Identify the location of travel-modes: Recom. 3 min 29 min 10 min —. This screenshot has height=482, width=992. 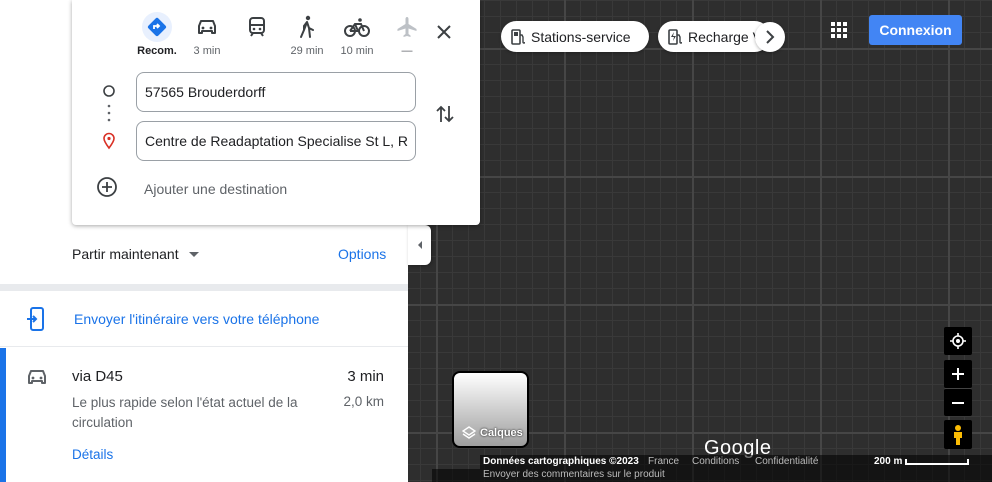
(282, 35).